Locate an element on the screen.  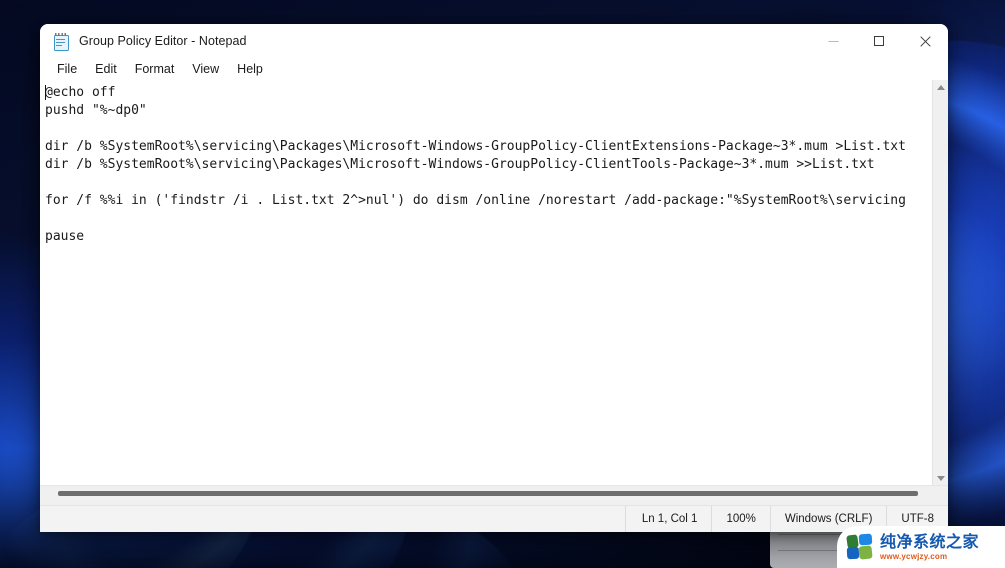
menu-item-file: File is located at coordinates (67, 69).